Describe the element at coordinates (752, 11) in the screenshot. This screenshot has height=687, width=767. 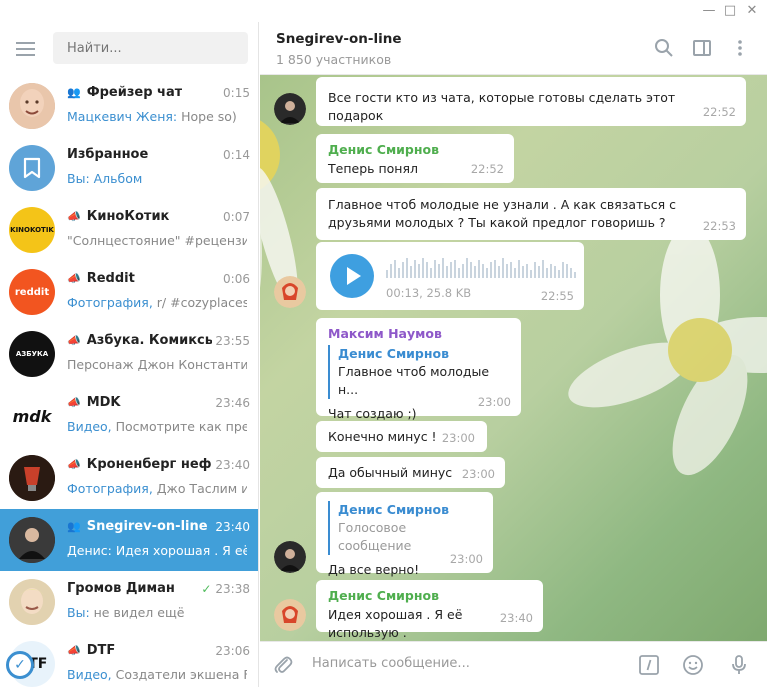
I see `close-button: ✕` at that location.